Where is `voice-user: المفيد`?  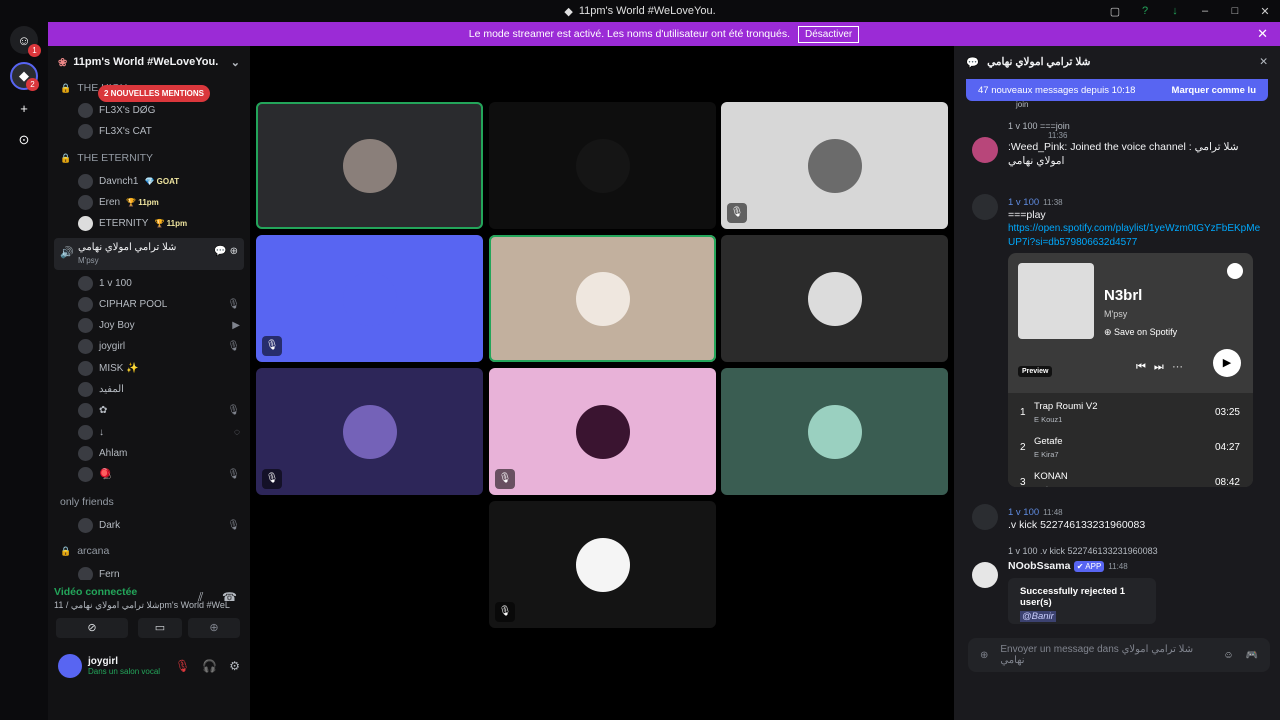 voice-user: المفيد is located at coordinates (159, 390).